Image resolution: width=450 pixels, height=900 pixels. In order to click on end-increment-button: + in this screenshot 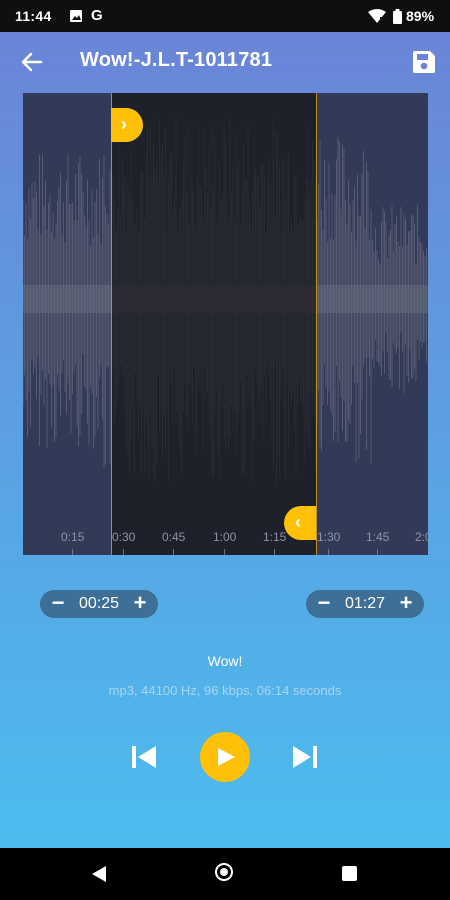, I will do `click(406, 604)`.